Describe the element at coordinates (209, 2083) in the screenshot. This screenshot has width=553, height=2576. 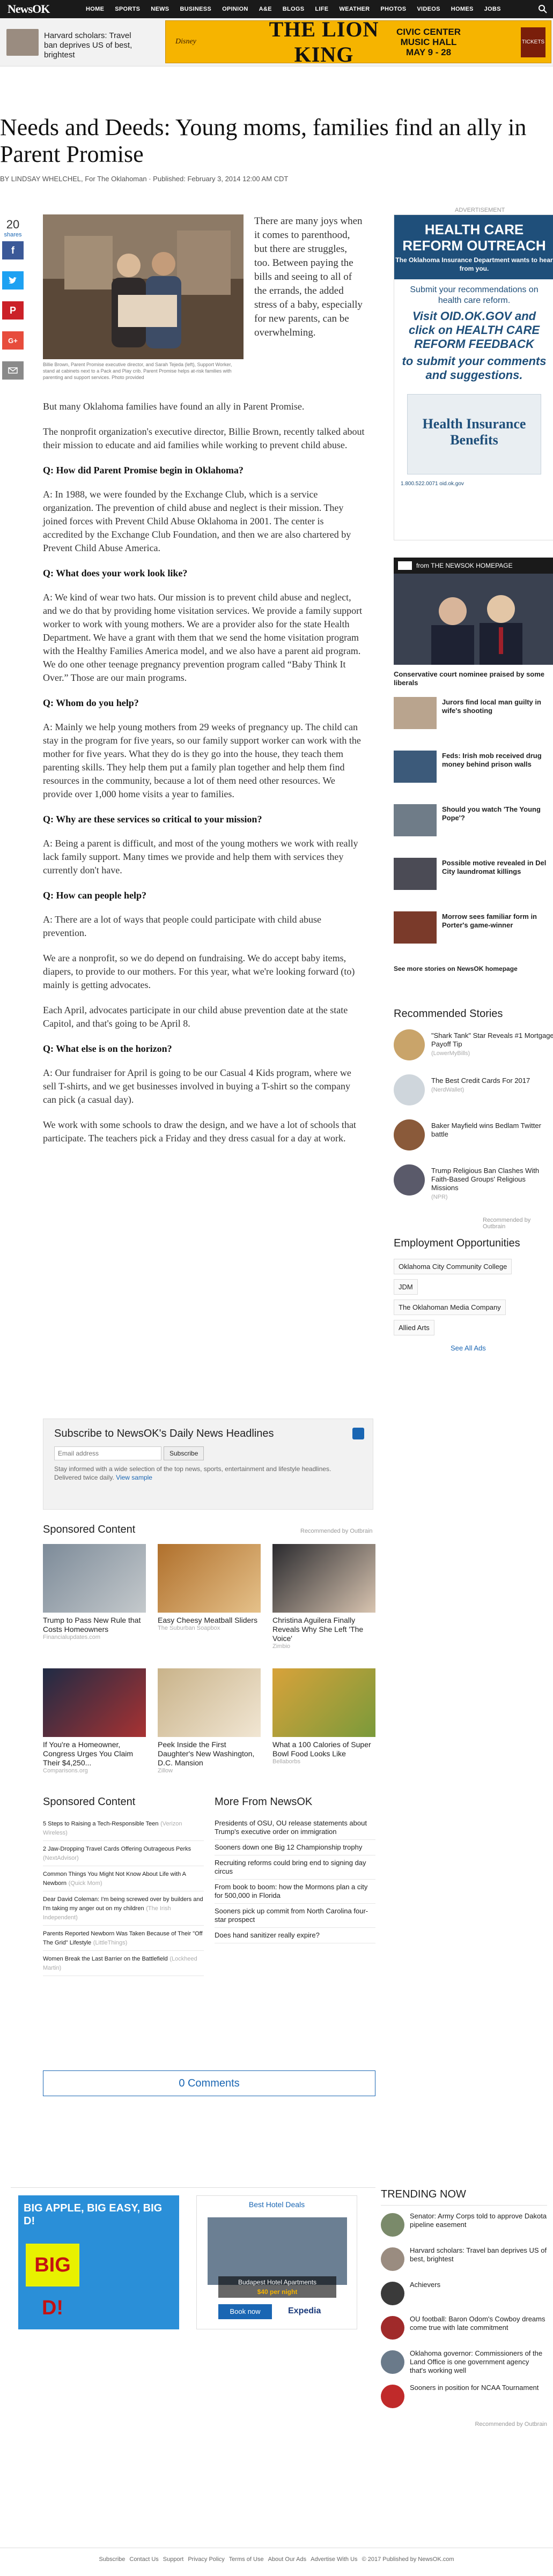
I see `comments-button: 0 Comments` at that location.